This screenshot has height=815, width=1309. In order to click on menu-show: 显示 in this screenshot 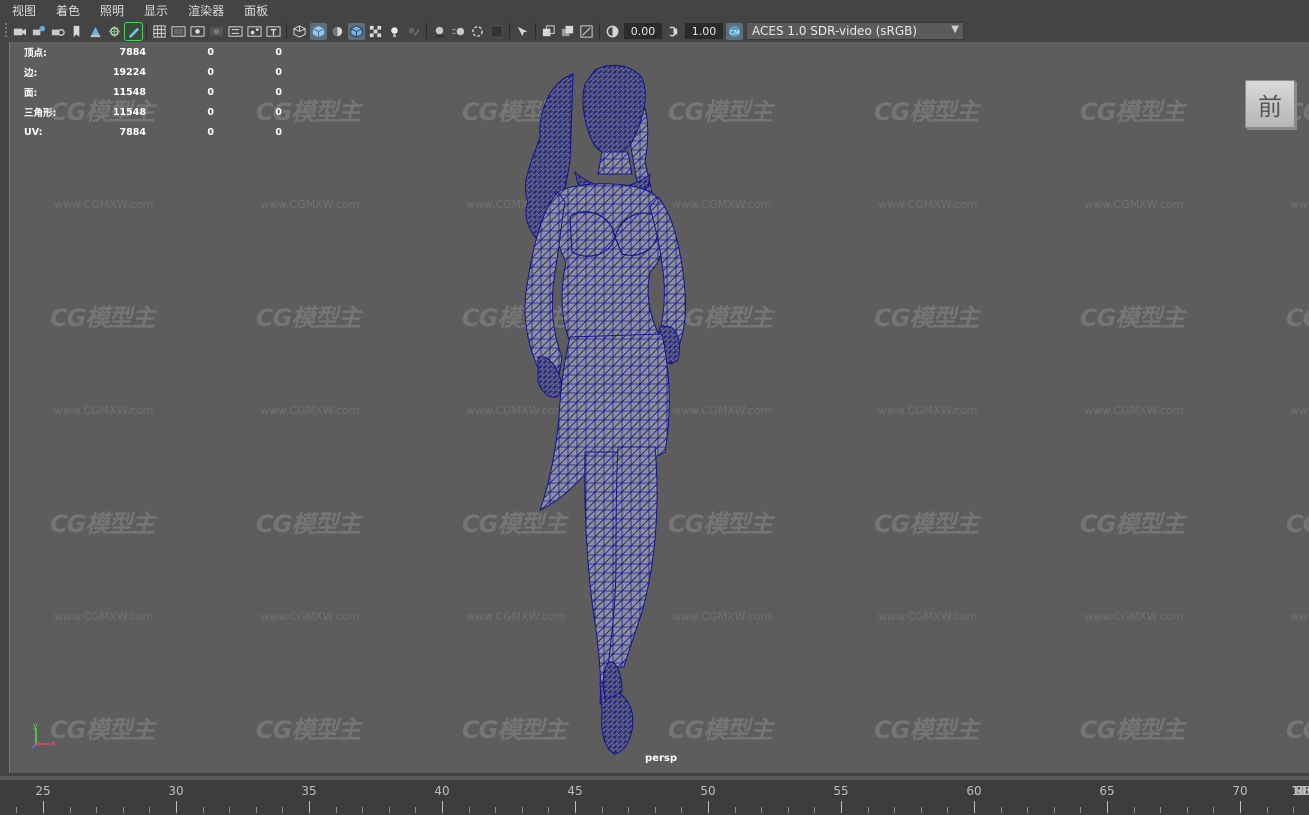, I will do `click(156, 10)`.